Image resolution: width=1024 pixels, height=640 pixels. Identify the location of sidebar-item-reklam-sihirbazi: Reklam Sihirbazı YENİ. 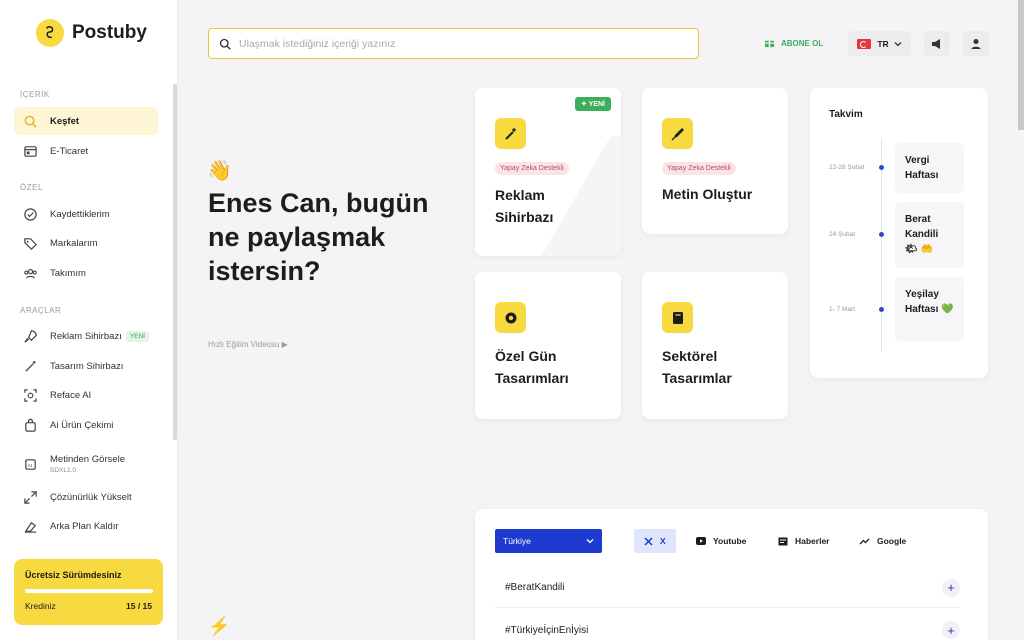
(86, 336).